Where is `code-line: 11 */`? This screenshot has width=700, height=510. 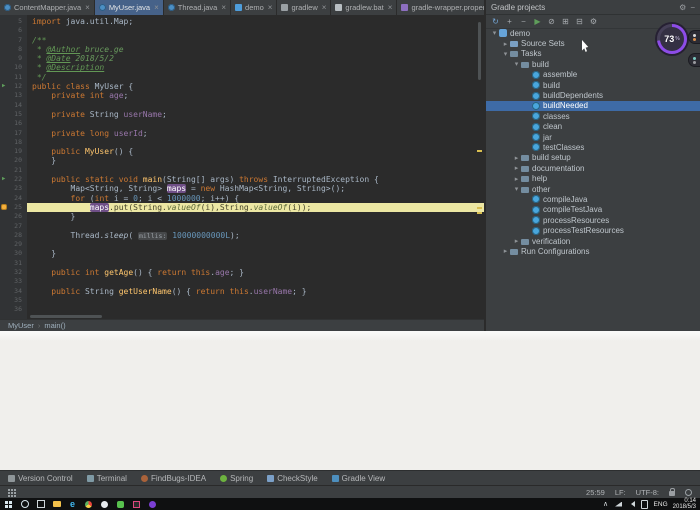
code-line: 11 */ is located at coordinates (242, 77).